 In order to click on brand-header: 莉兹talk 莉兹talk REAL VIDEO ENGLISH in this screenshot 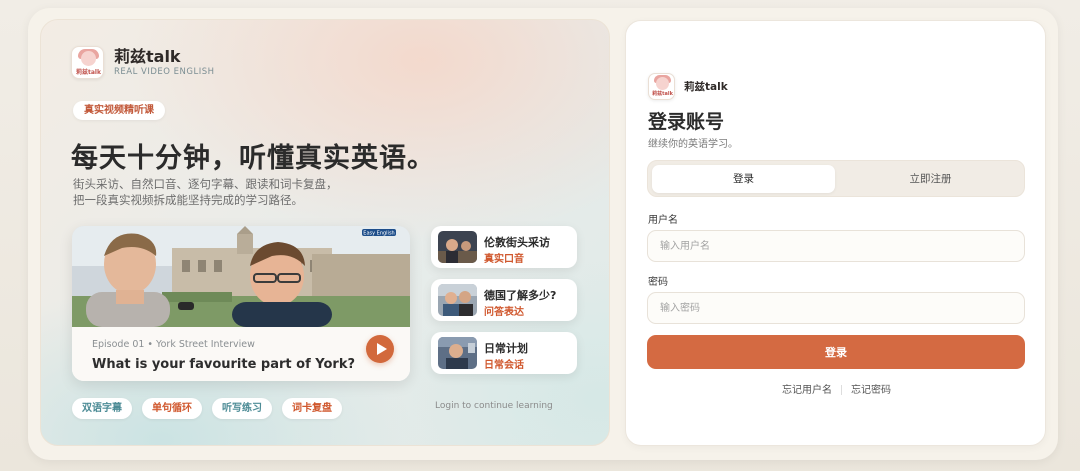, I will do `click(143, 62)`.